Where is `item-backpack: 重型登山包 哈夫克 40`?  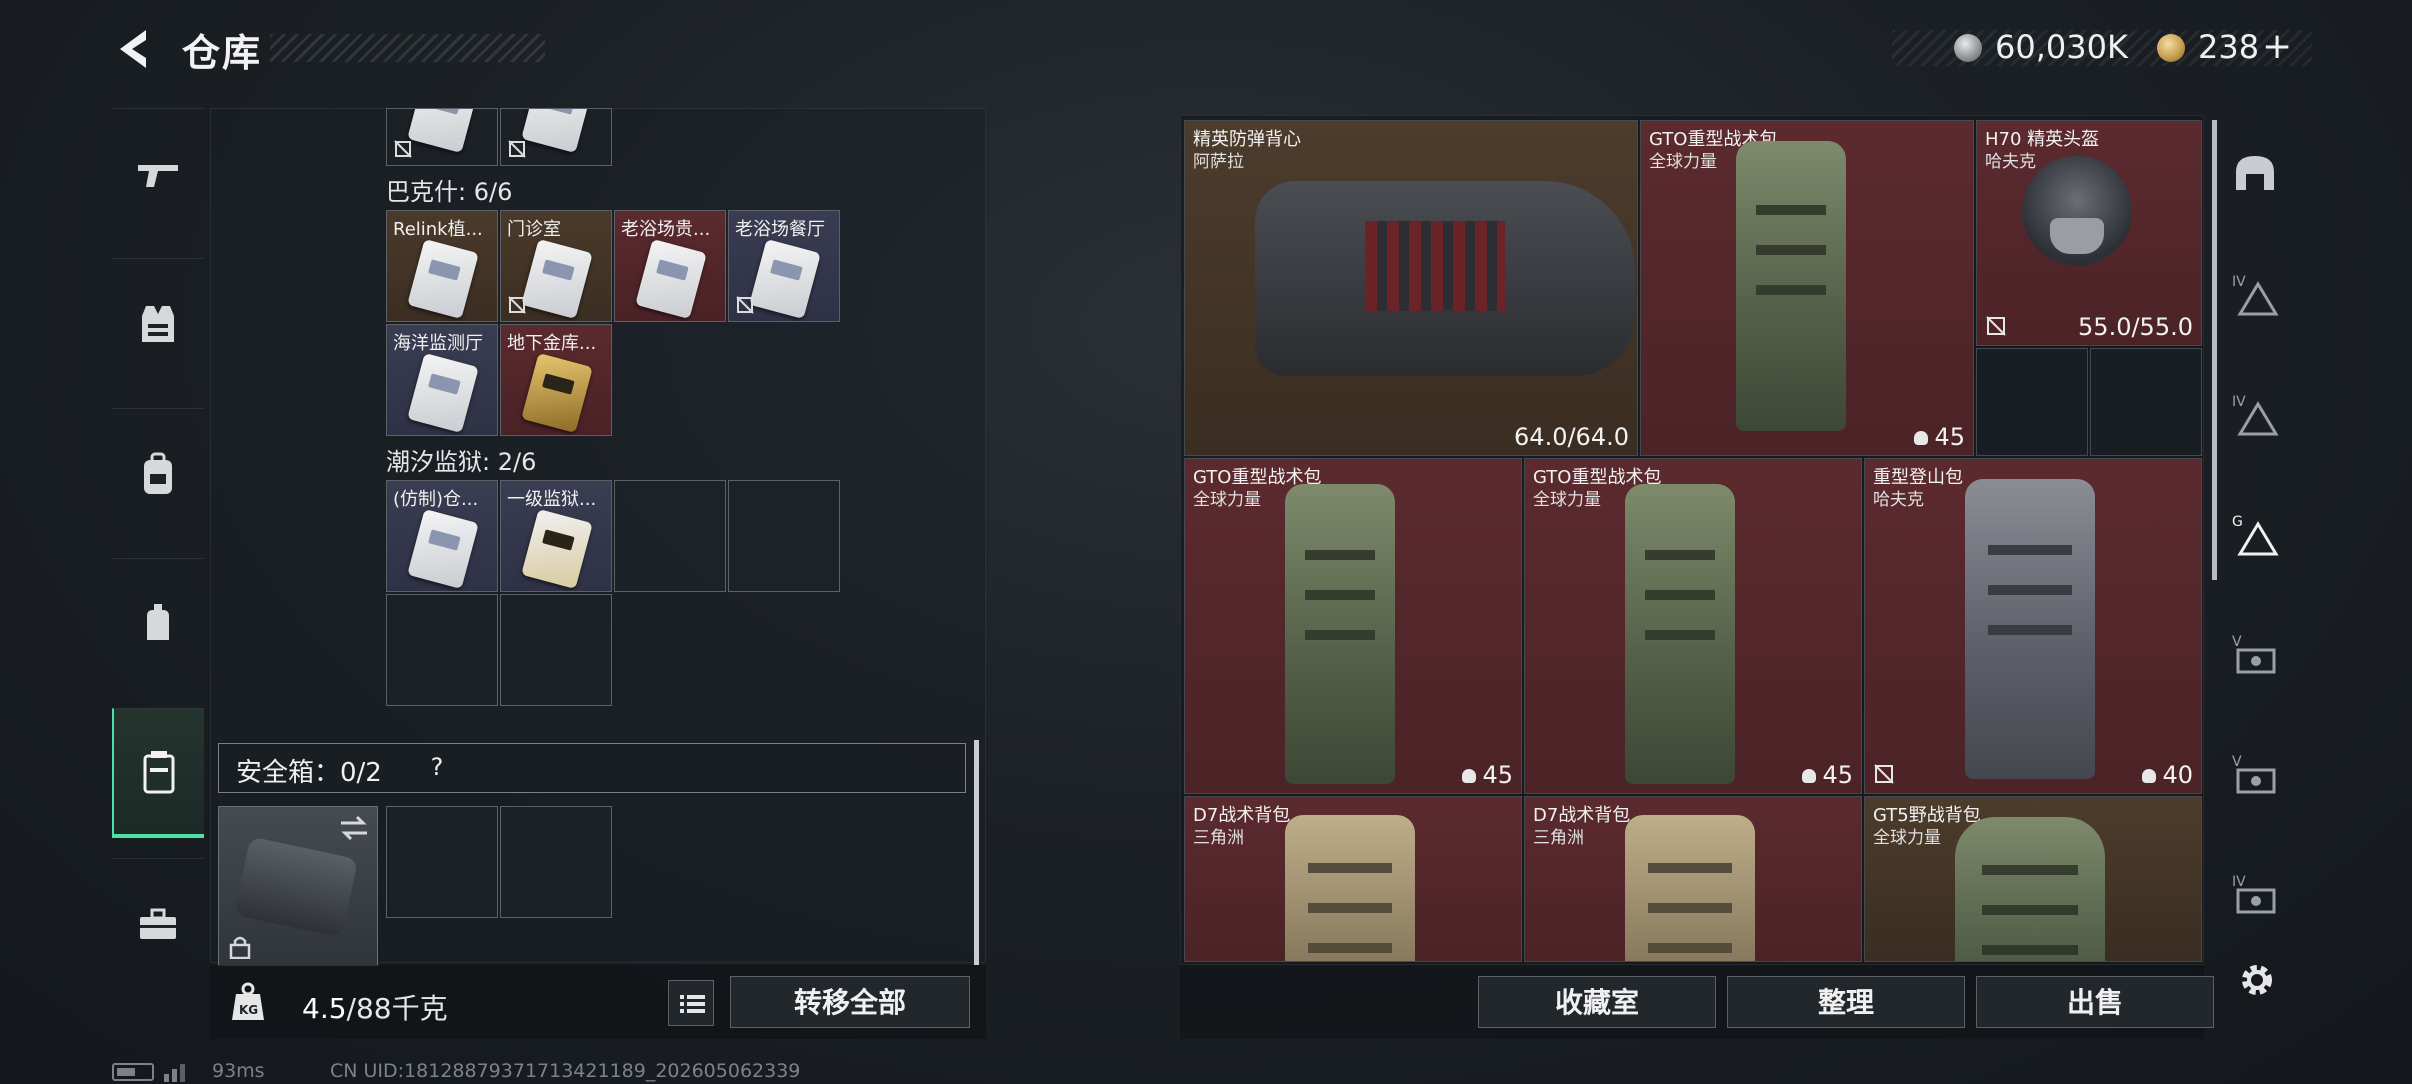 item-backpack: 重型登山包 哈夫克 40 is located at coordinates (2033, 626).